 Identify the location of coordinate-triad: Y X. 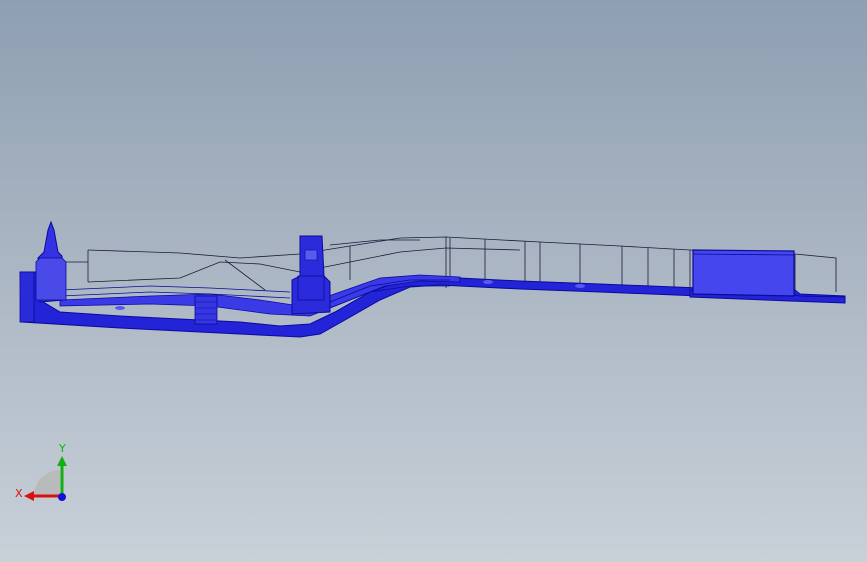
(44, 475).